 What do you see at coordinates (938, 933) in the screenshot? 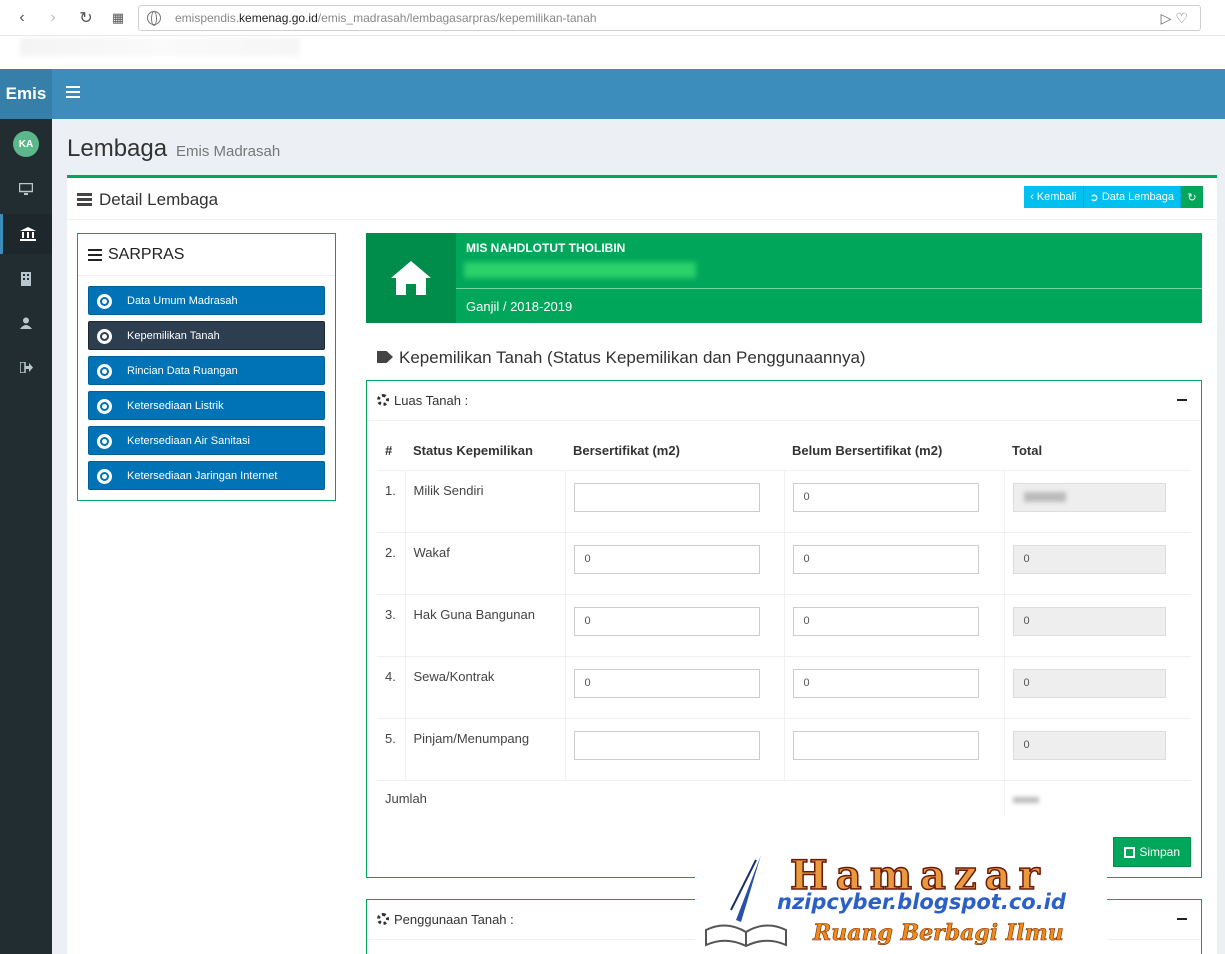
I see `watermark-tagline: Ruang Berbagi Ilmu` at bounding box center [938, 933].